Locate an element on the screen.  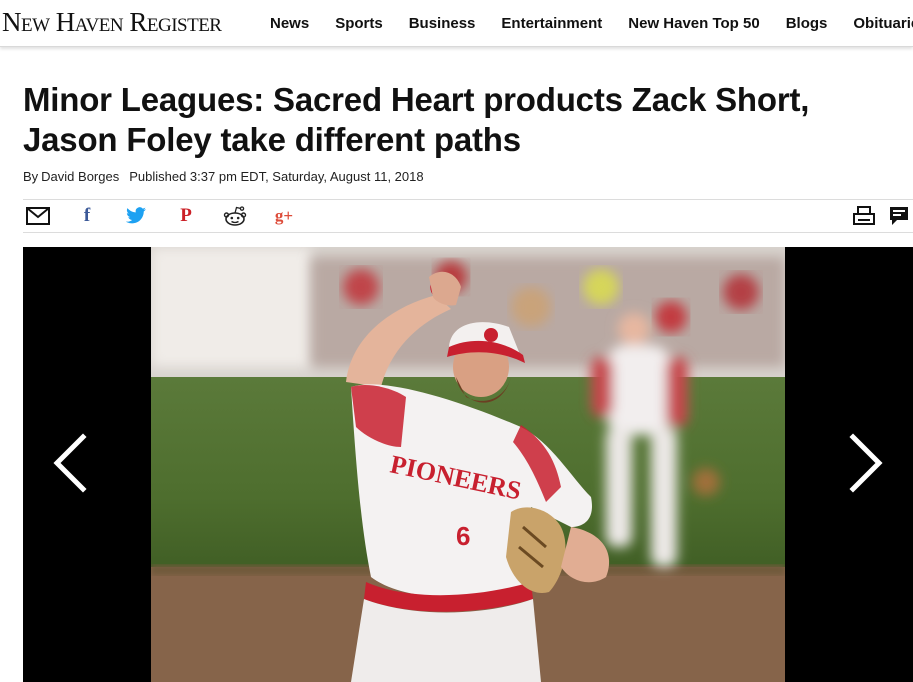
nav-business: Business is located at coordinates (442, 23).